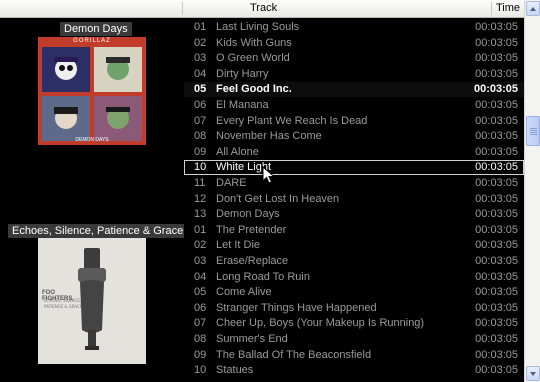  What do you see at coordinates (532, 191) in the screenshot?
I see `vertical-scrollbar` at bounding box center [532, 191].